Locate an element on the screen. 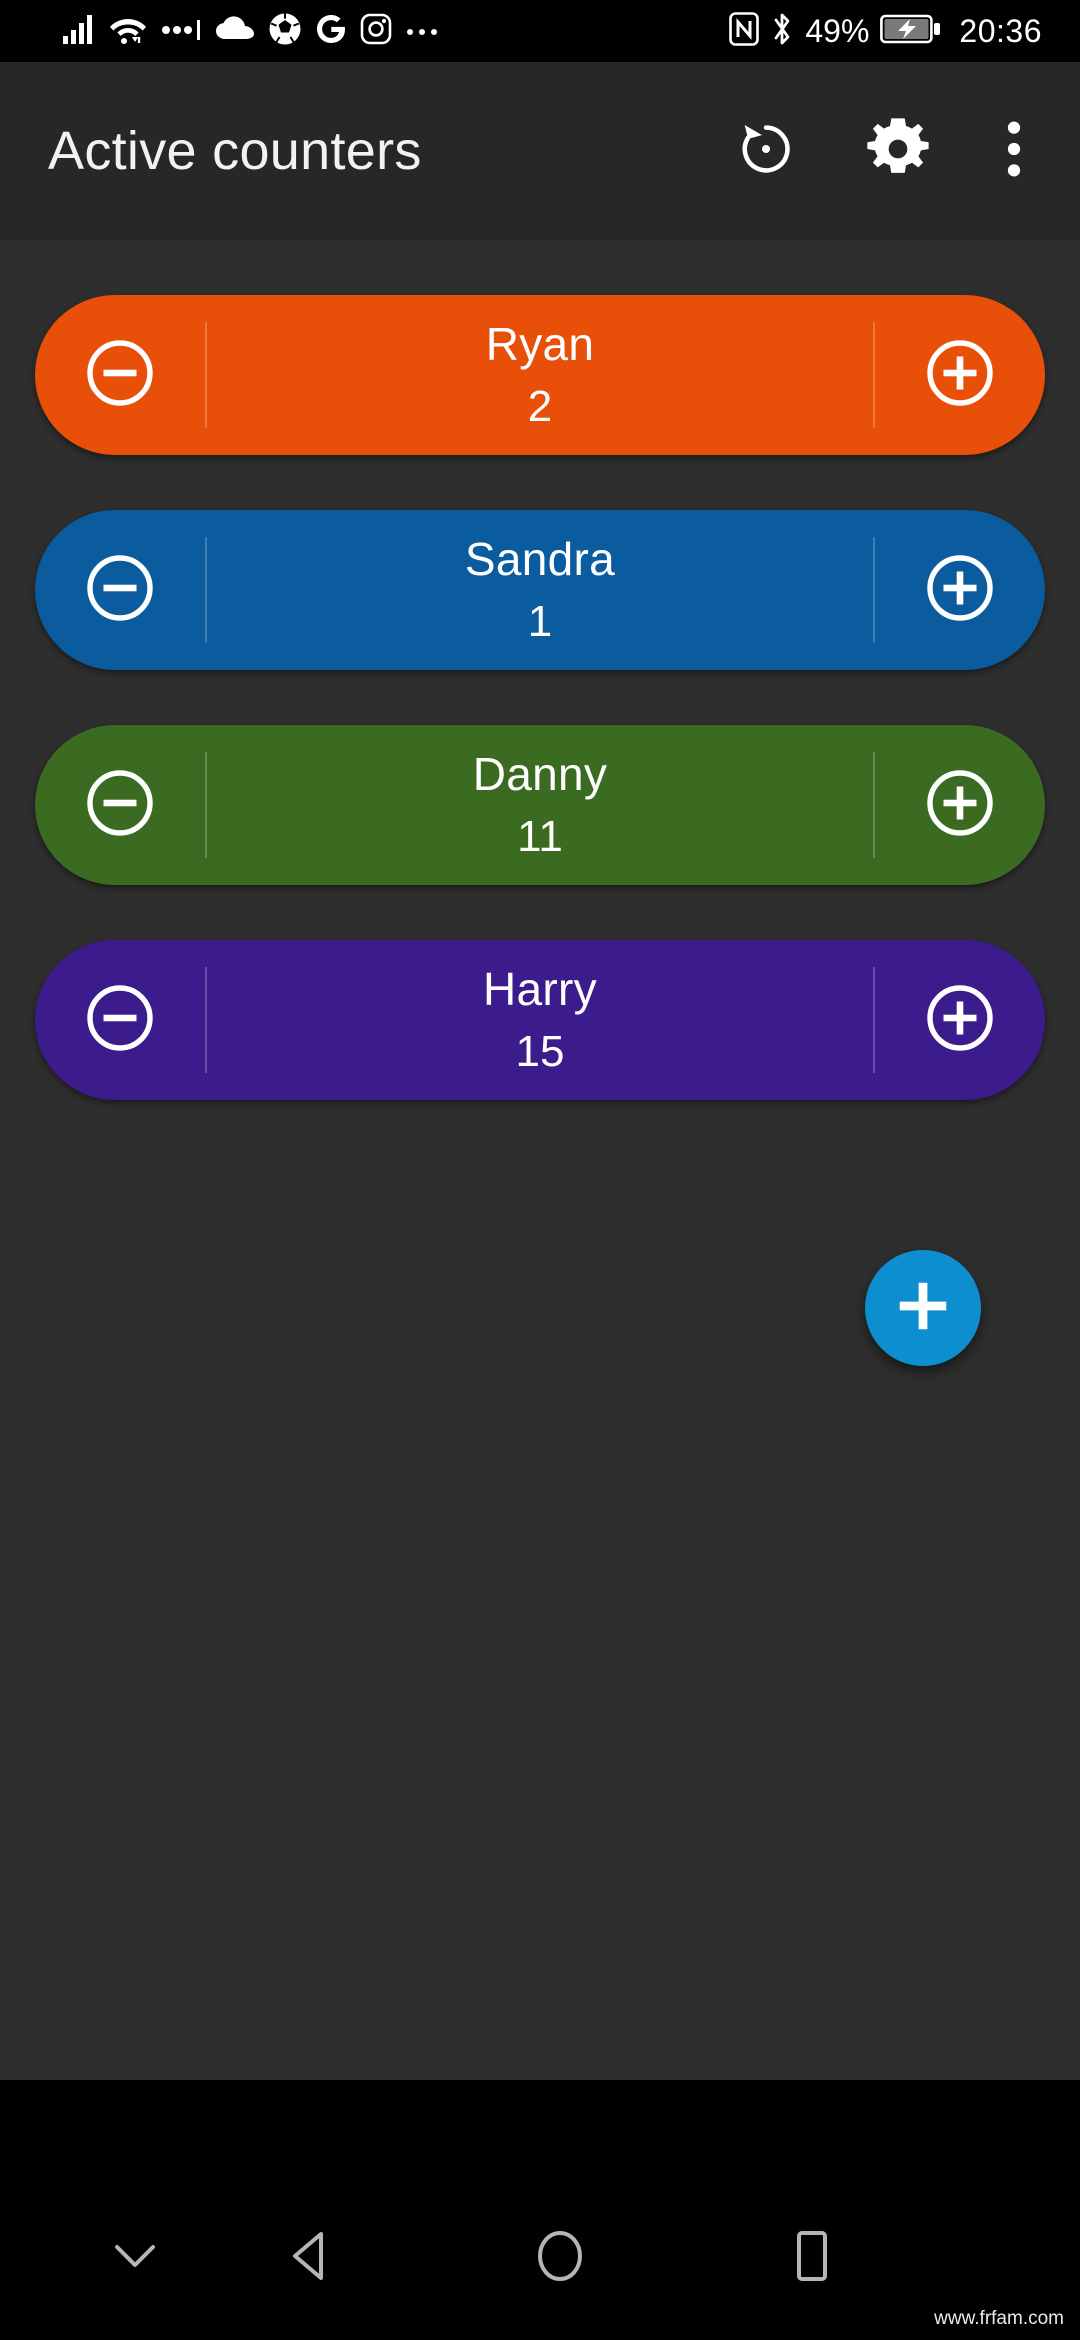 The image size is (1080, 2340). counter-value: 11 is located at coordinates (540, 836).